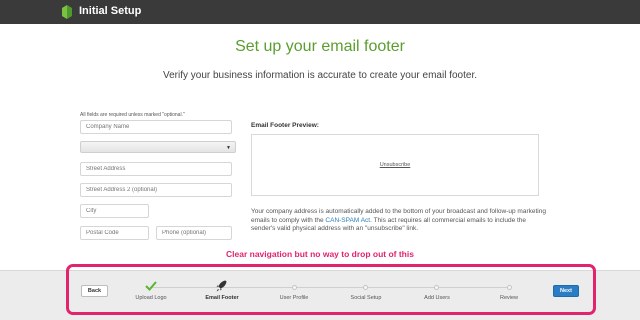 The image size is (640, 320). Describe the element at coordinates (114, 233) in the screenshot. I see `postal-code-input` at that location.